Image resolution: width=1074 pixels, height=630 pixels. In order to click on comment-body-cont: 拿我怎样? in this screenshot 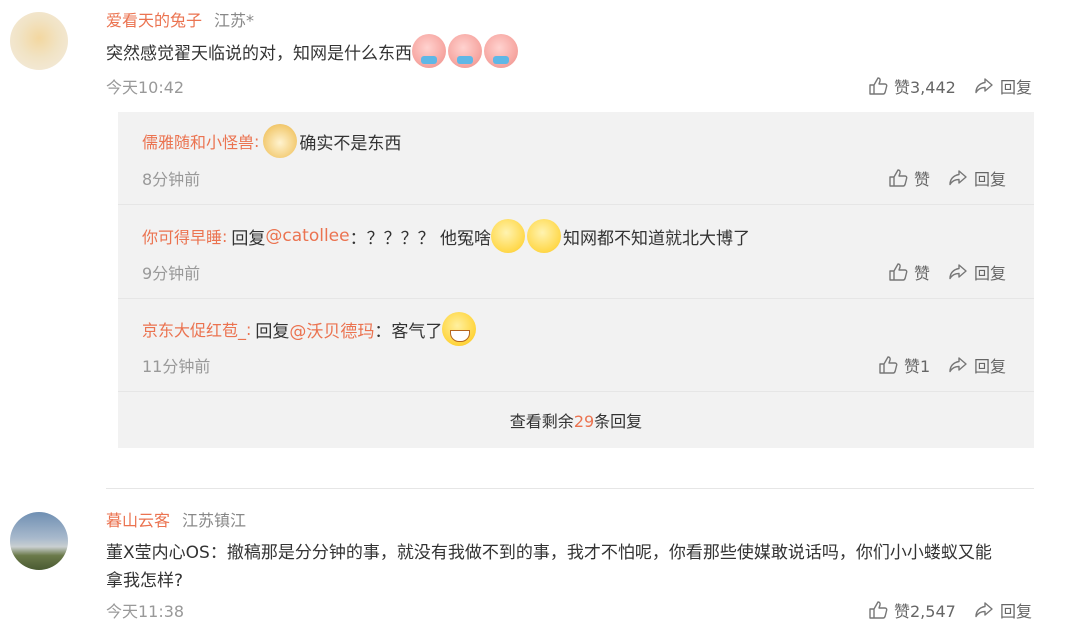, I will do `click(145, 581)`.